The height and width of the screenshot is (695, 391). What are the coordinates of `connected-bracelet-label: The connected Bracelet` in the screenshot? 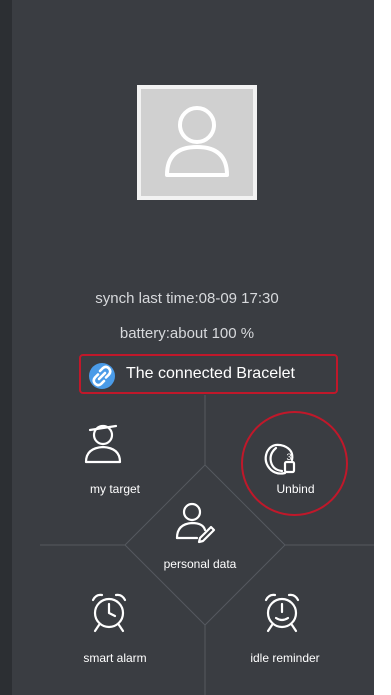 It's located at (210, 373).